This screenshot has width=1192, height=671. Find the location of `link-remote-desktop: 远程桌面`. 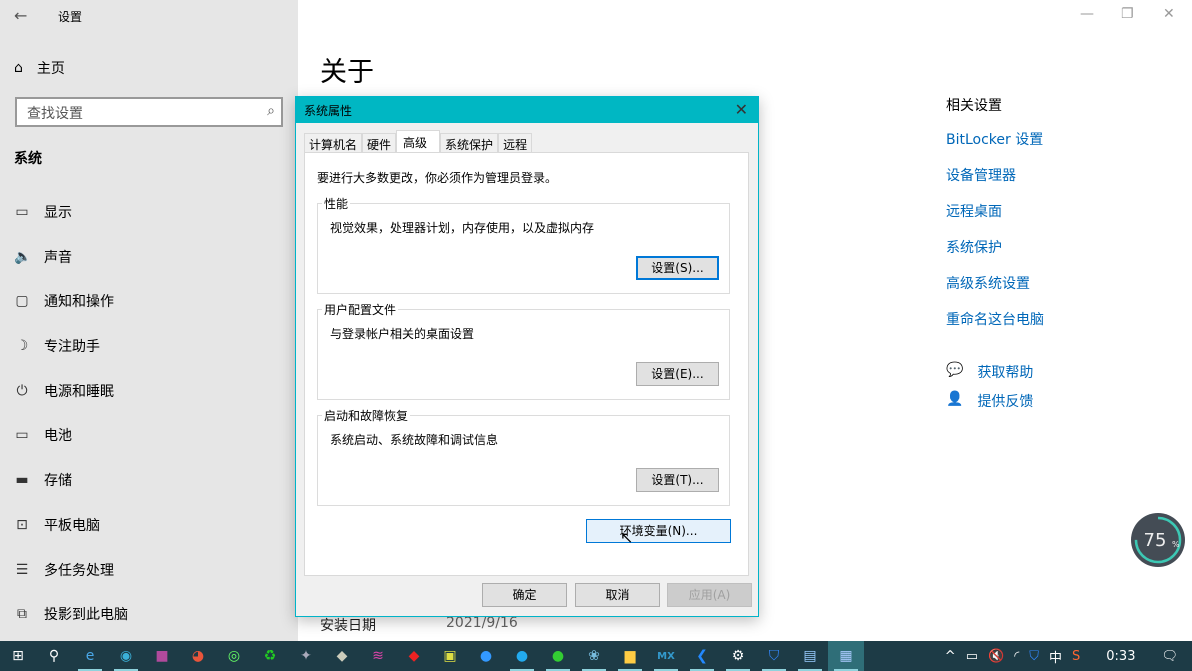

link-remote-desktop: 远程桌面 is located at coordinates (995, 219).